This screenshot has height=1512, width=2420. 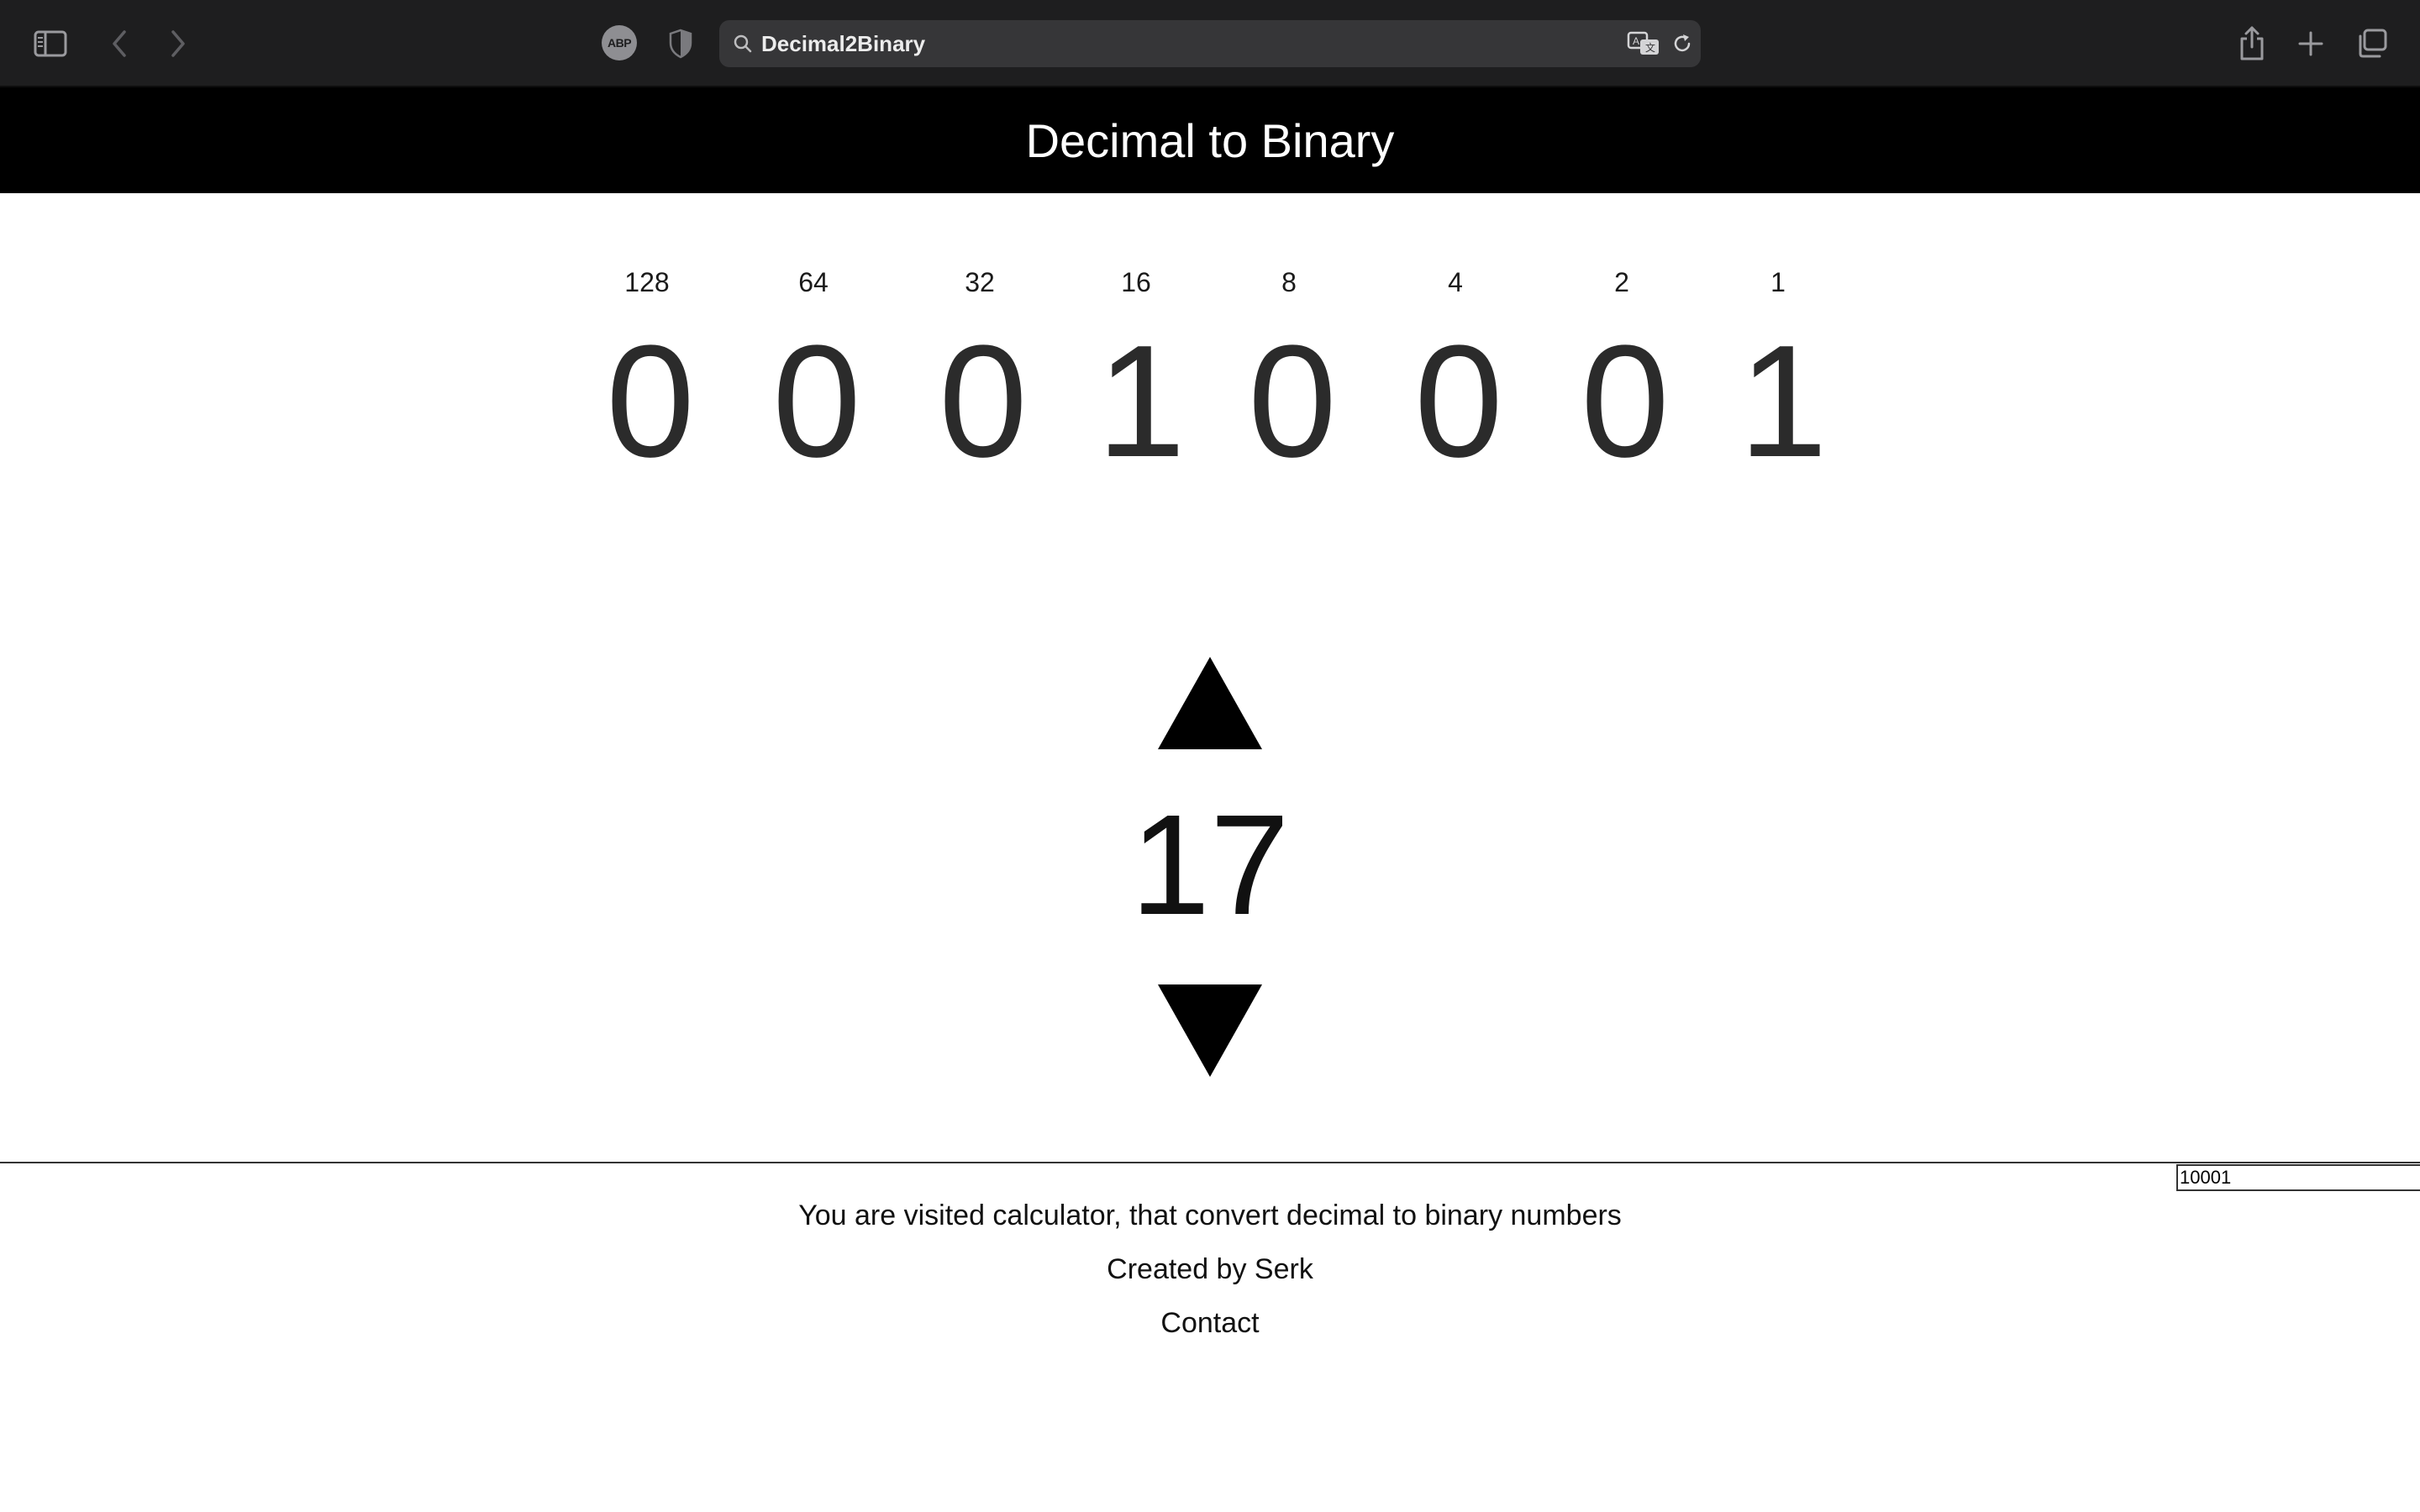 What do you see at coordinates (51, 43) in the screenshot?
I see `sidebar-icon` at bounding box center [51, 43].